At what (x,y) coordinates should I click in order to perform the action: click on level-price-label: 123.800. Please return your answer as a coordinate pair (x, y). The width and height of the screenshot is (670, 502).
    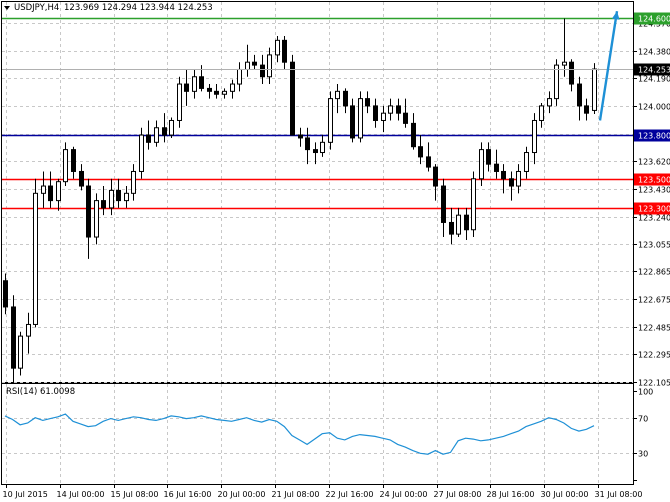
    Looking at the image, I should click on (654, 136).